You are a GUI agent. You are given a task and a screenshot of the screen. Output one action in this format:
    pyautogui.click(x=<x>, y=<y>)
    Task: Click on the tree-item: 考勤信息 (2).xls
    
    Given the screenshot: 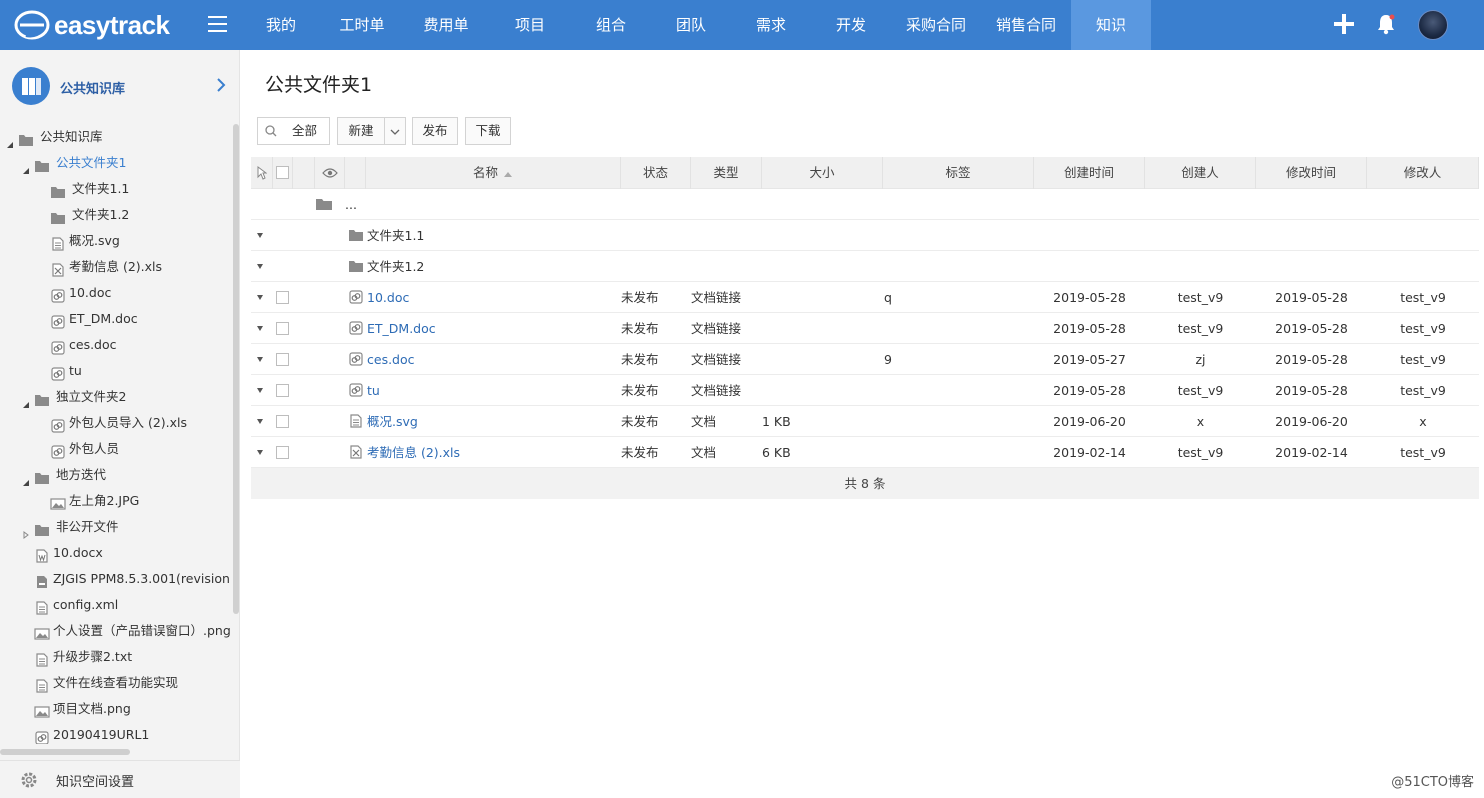 What is the action you would take?
    pyautogui.click(x=116, y=267)
    